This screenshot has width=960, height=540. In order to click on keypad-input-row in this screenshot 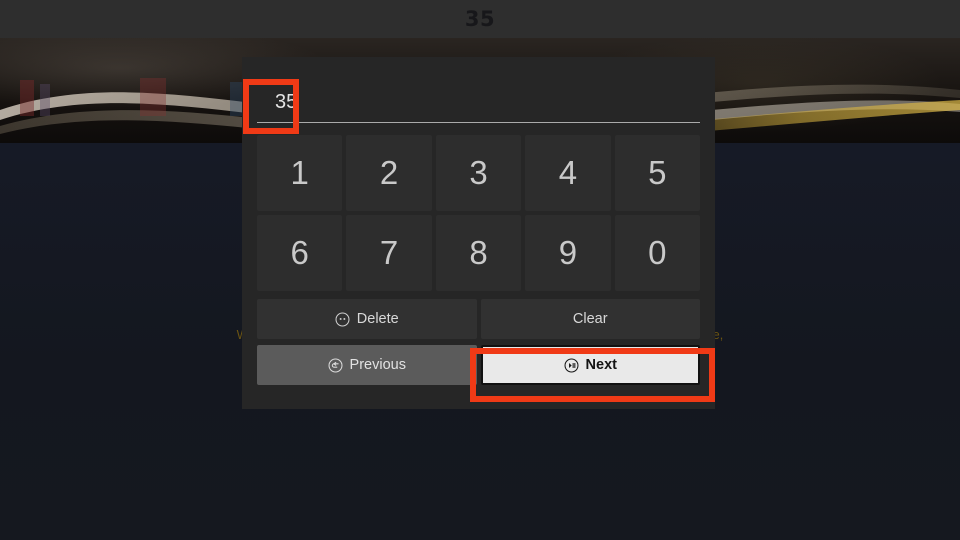, I will do `click(478, 105)`.